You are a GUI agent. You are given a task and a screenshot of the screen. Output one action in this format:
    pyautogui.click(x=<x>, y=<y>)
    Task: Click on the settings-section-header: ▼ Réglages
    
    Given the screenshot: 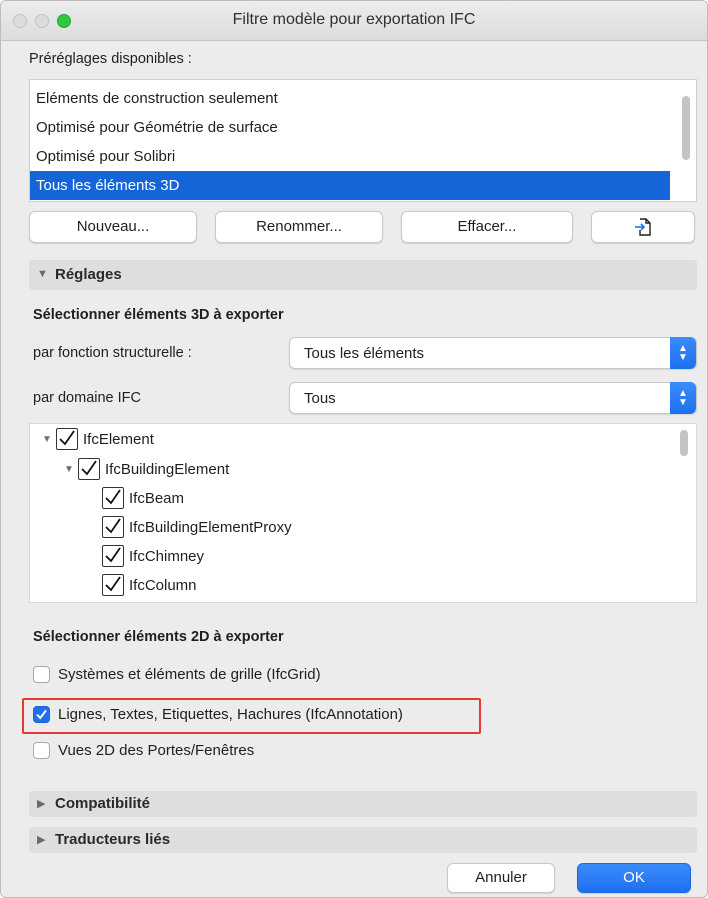 What is the action you would take?
    pyautogui.click(x=363, y=275)
    